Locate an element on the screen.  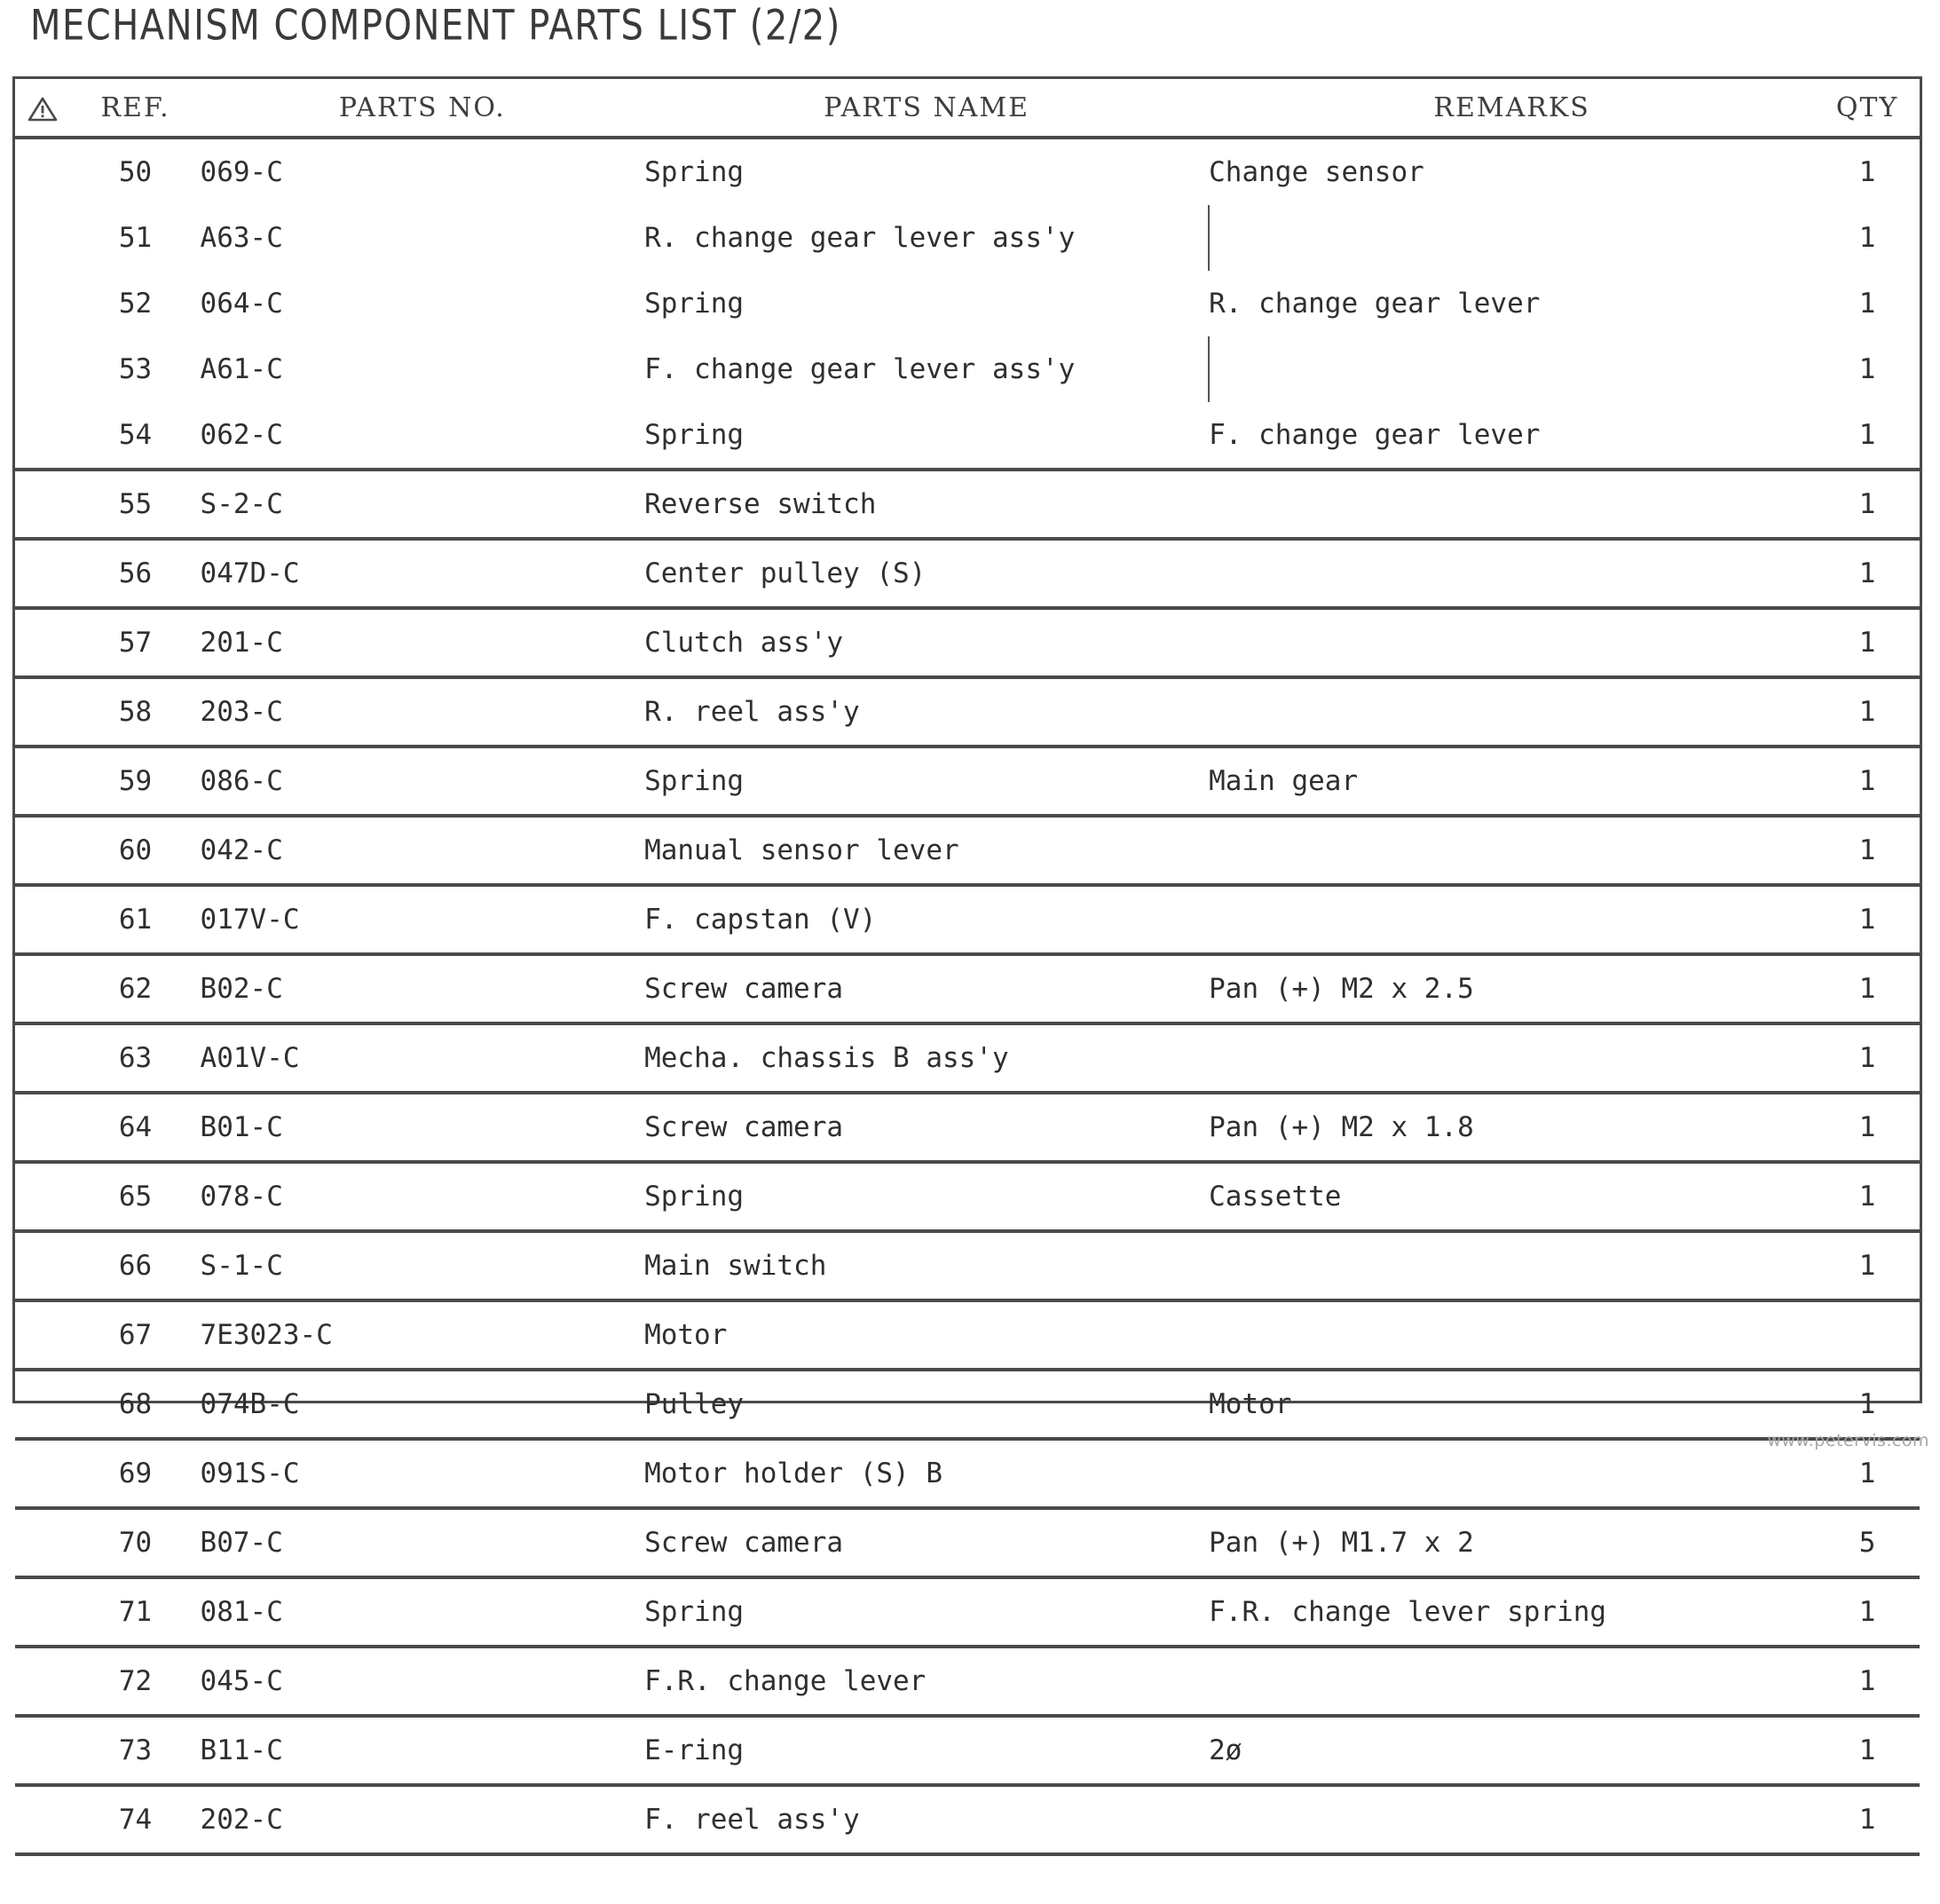
table-row: 73 B11-C E-ring 2ø 1 is located at coordinates (967, 1749).